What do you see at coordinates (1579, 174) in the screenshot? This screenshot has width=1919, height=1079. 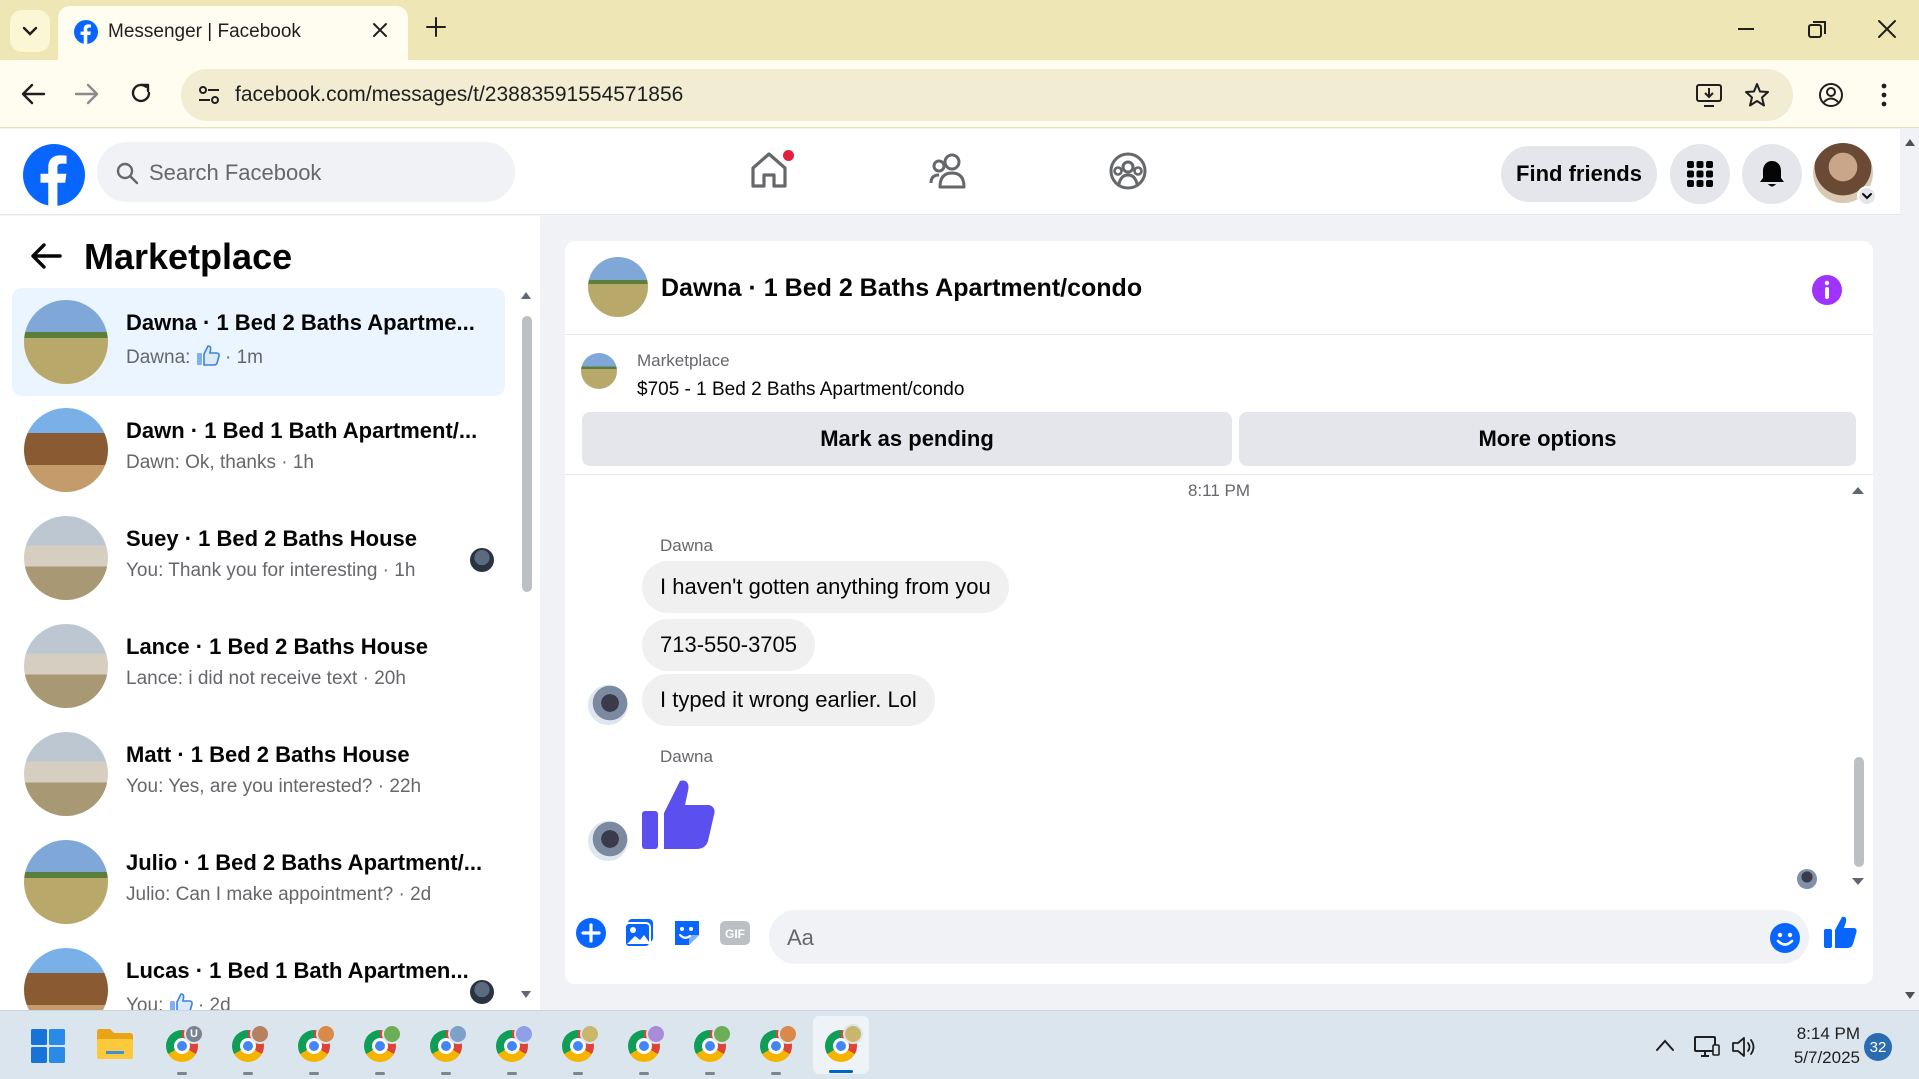 I see `find-friends-button: Find friends` at bounding box center [1579, 174].